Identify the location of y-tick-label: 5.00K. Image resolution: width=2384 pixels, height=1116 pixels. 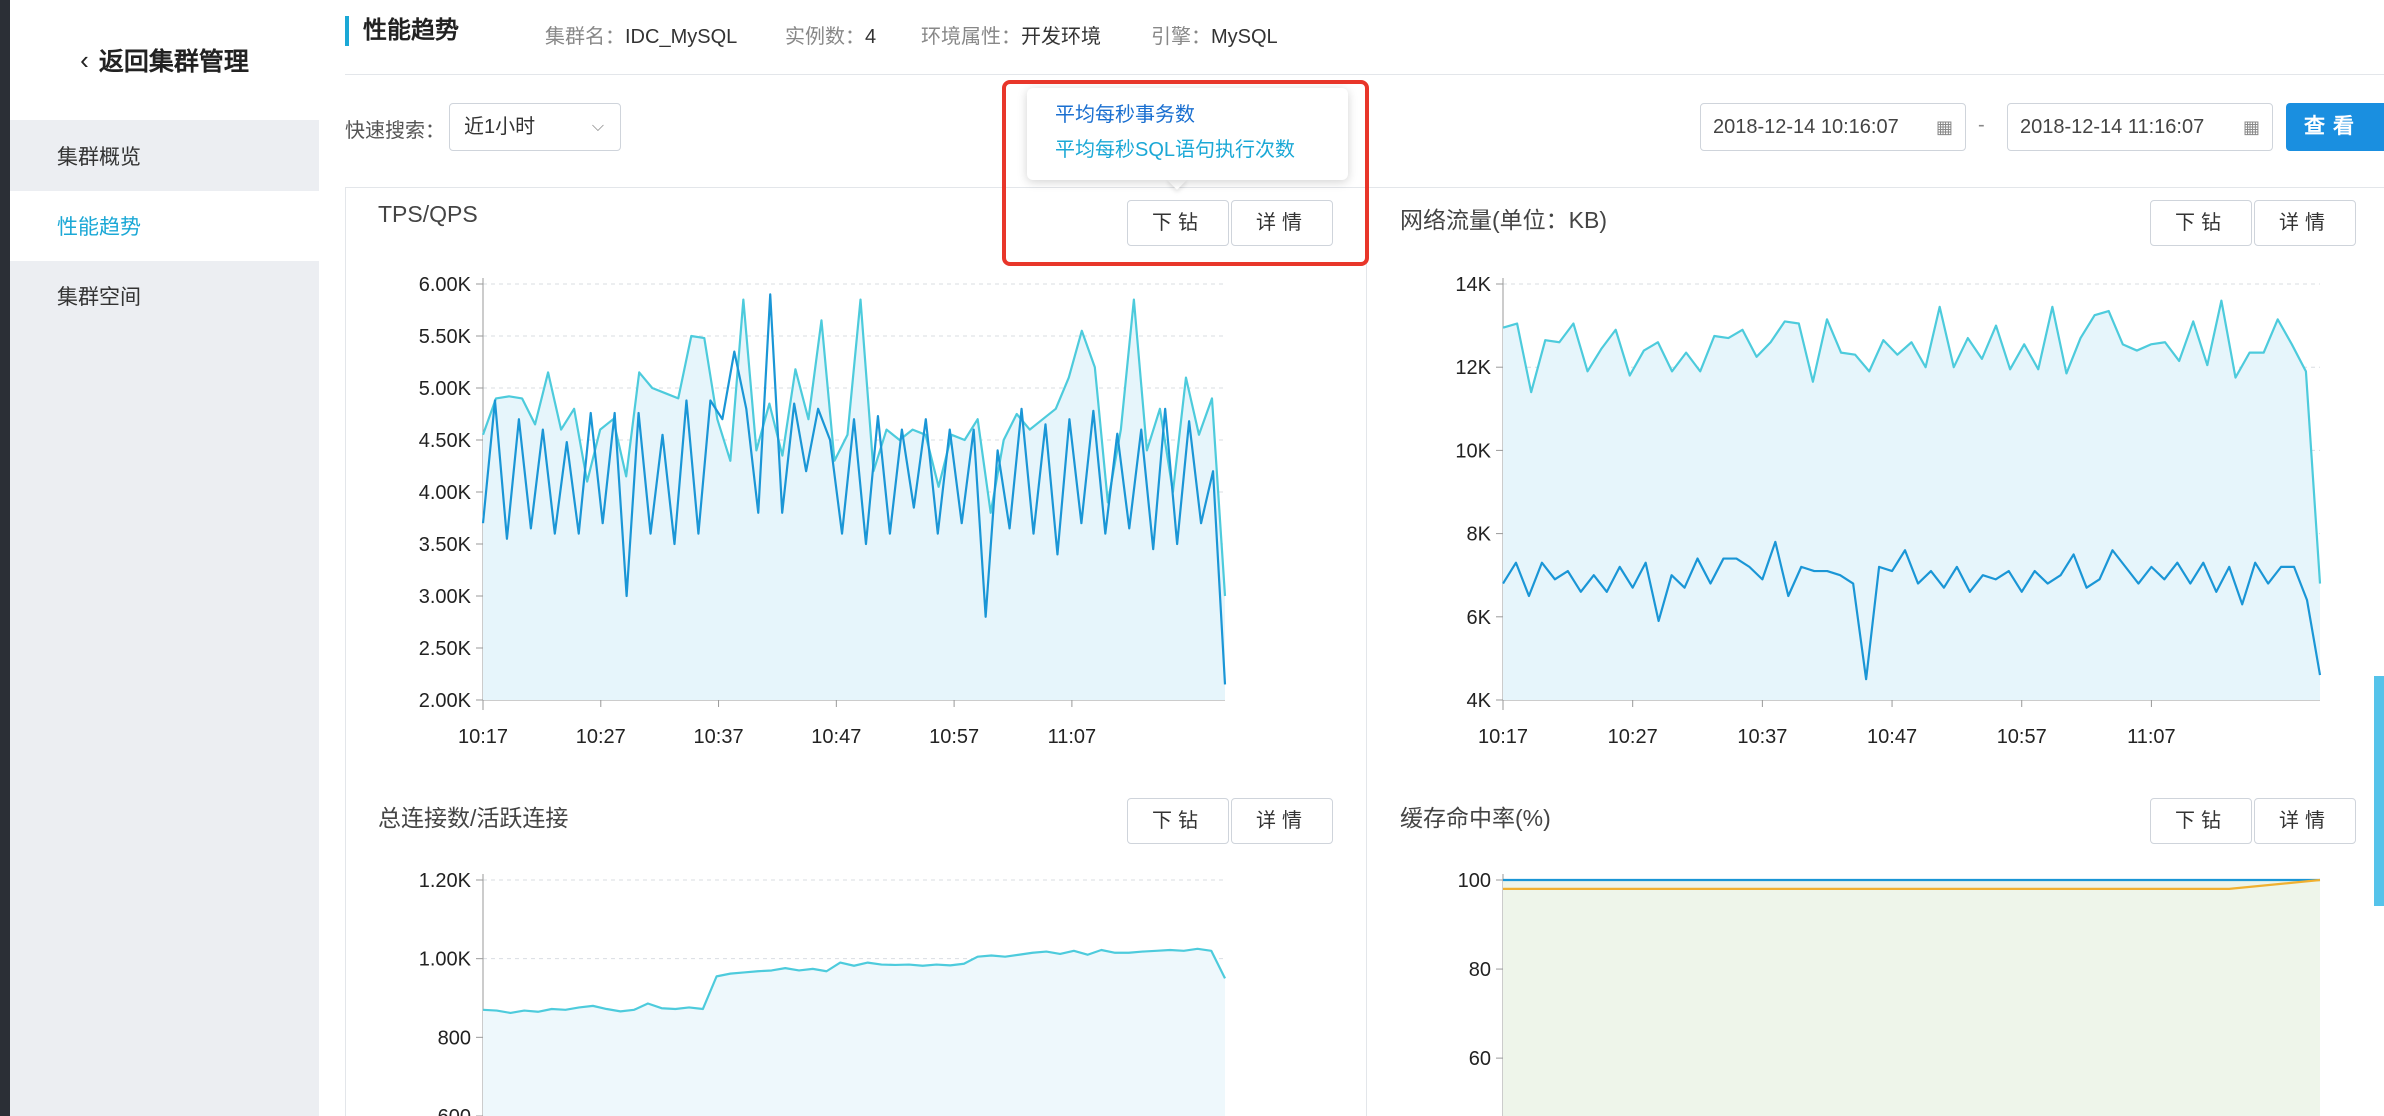
(445, 389).